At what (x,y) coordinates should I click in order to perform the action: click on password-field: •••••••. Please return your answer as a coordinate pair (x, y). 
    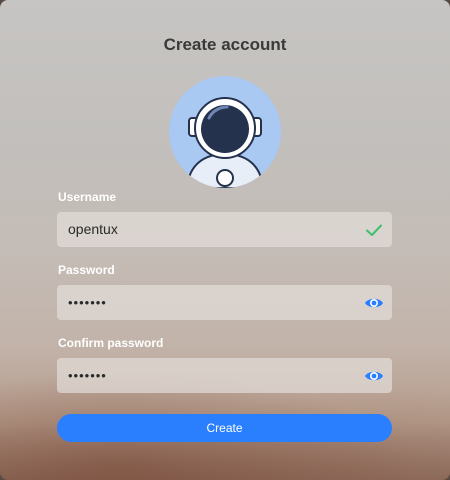
    Looking at the image, I should click on (224, 302).